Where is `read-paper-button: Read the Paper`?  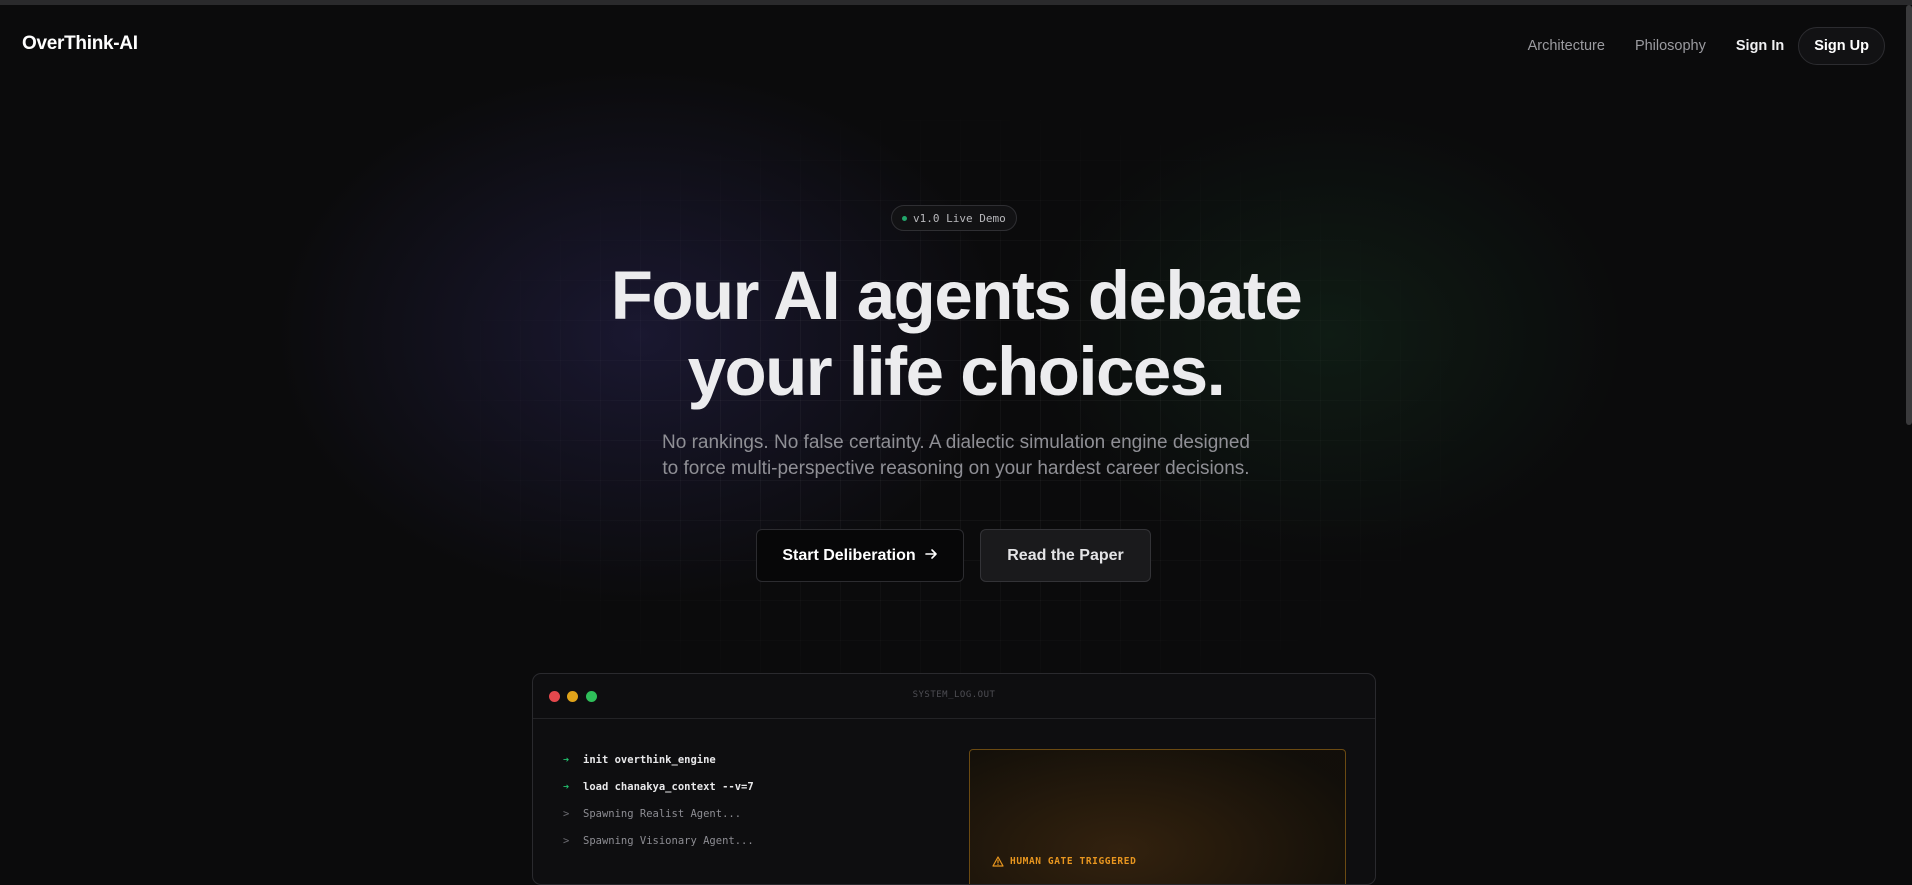 read-paper-button: Read the Paper is located at coordinates (1065, 555).